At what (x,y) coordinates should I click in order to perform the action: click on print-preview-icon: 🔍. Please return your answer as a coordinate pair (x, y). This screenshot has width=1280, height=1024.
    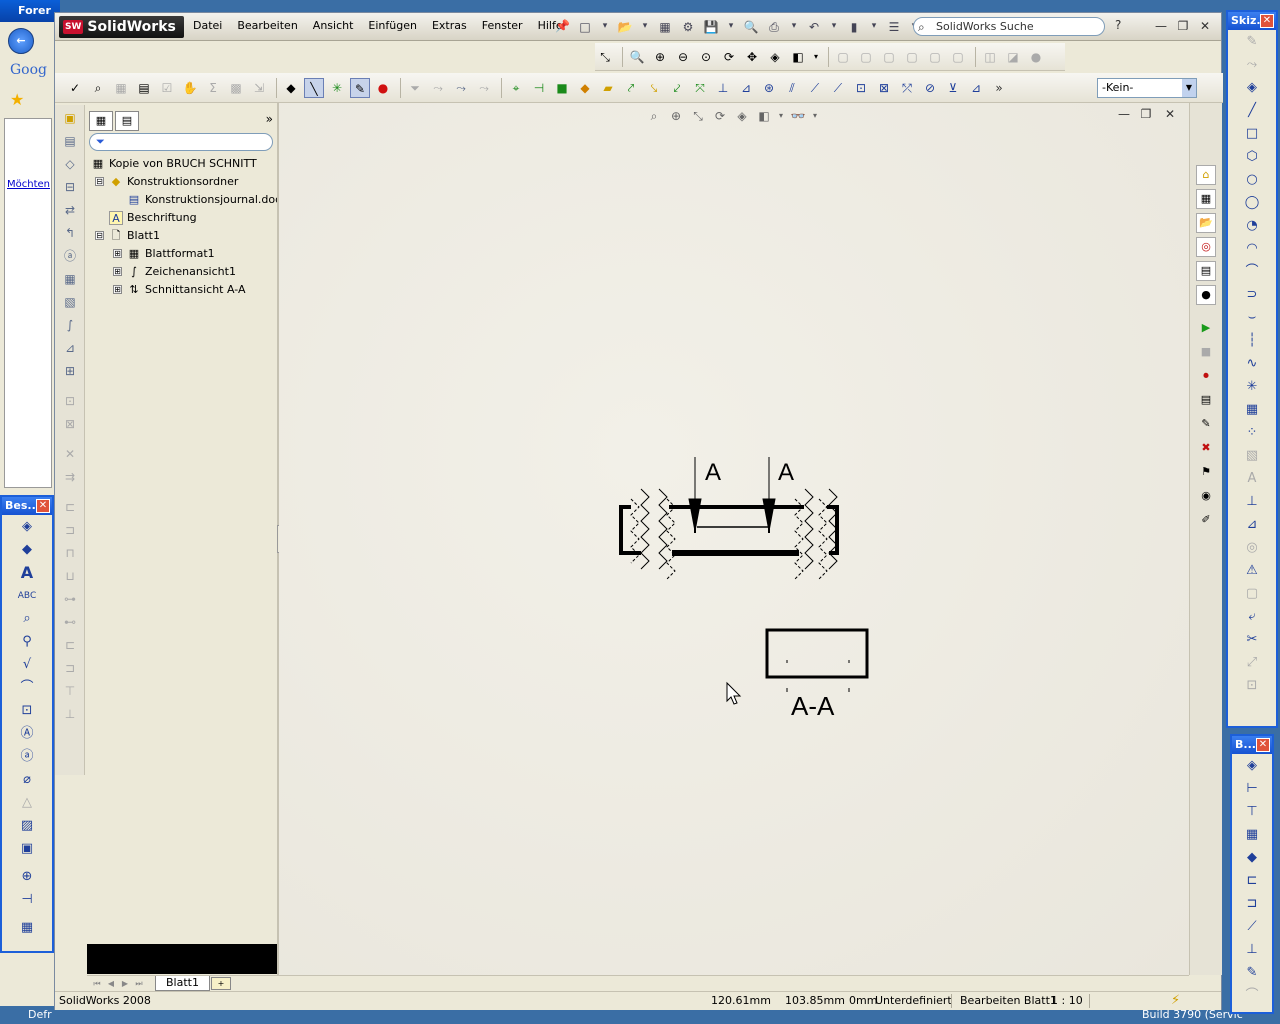
    Looking at the image, I should click on (751, 27).